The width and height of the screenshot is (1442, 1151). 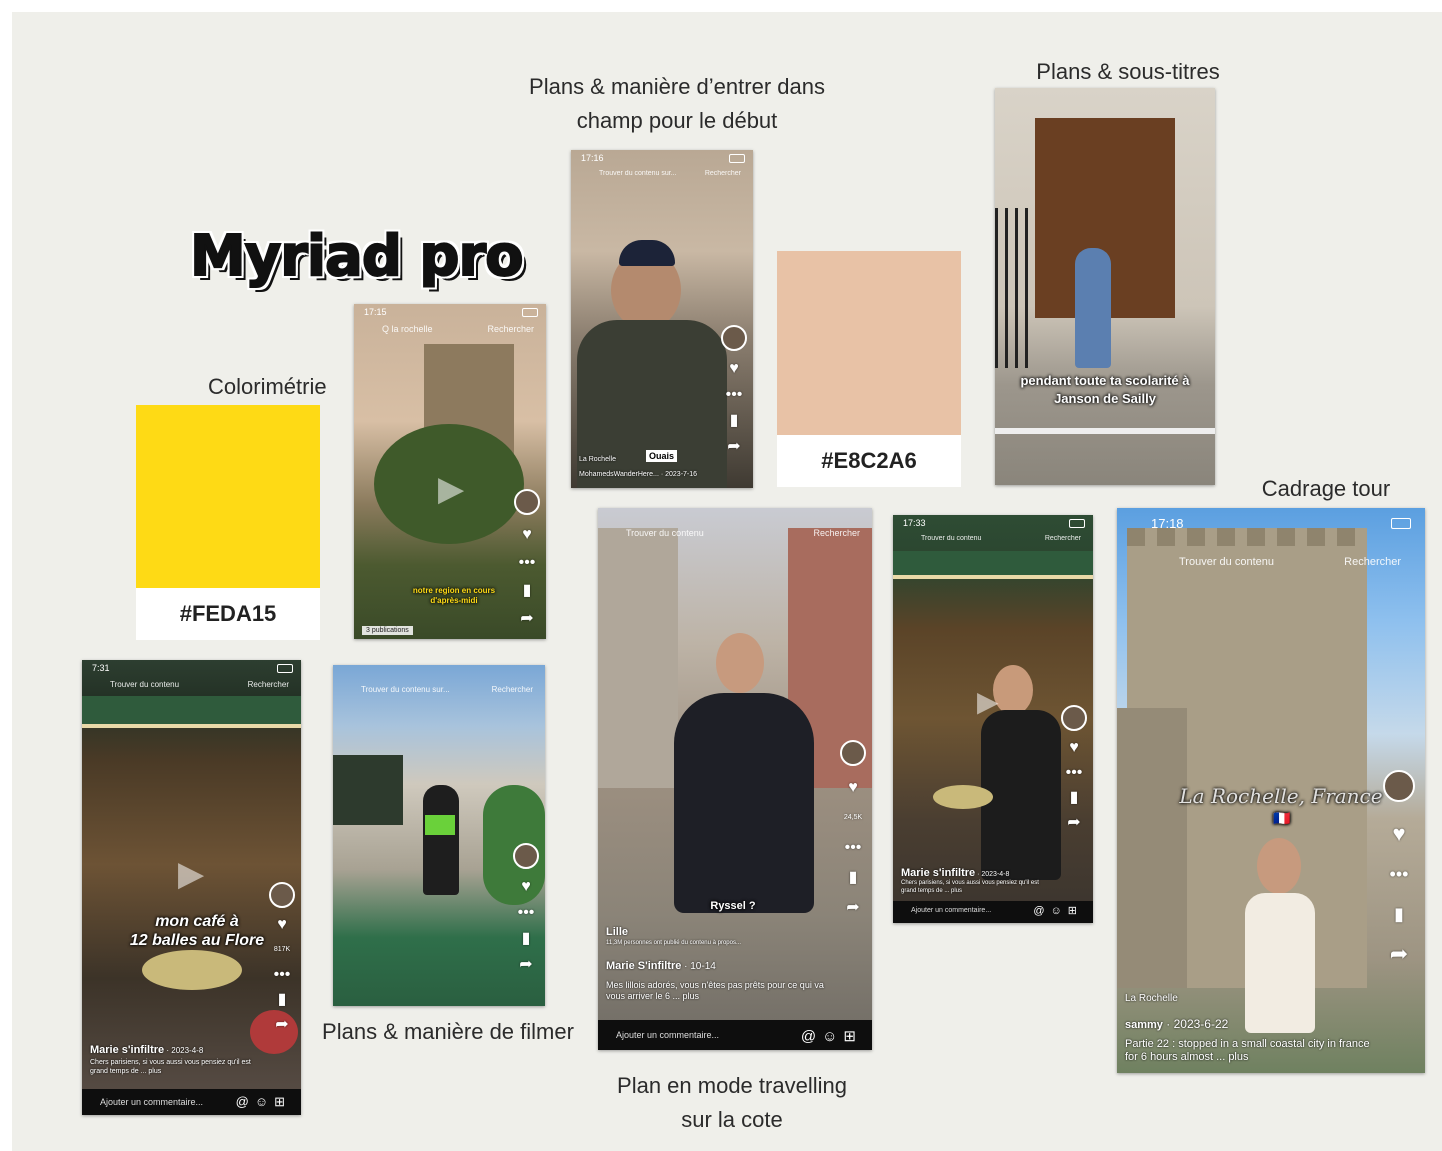 I want to click on like-count: 24,5K, so click(x=853, y=817).